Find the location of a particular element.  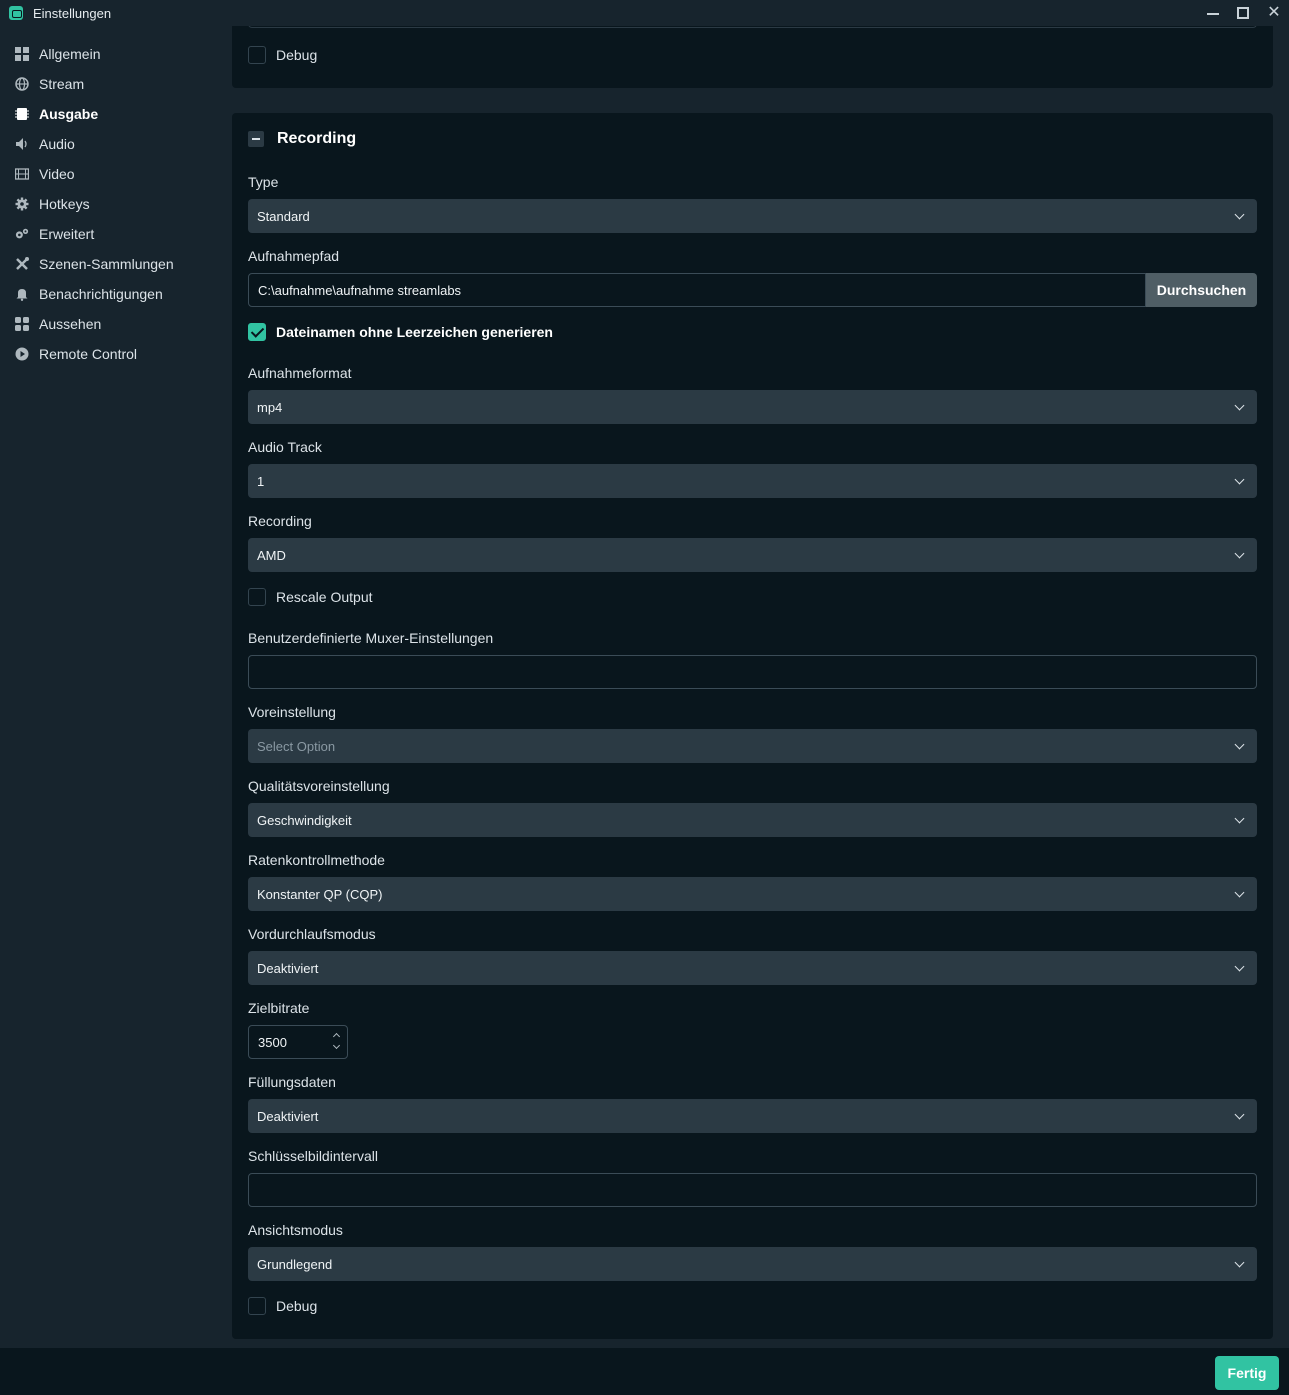

bell-icon is located at coordinates (22, 294).